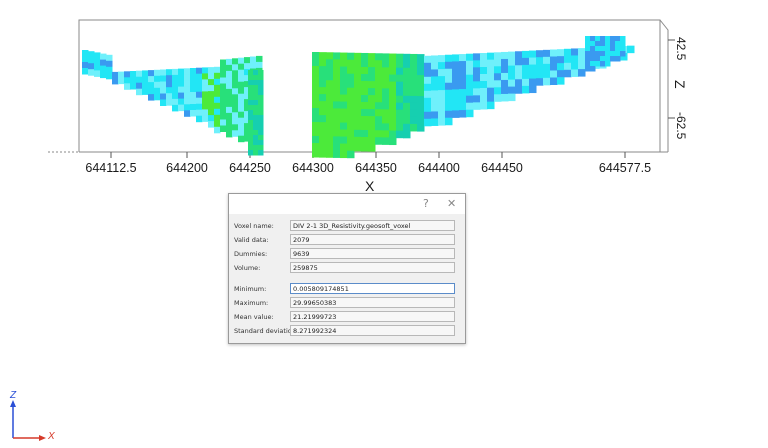  Describe the element at coordinates (372, 316) in the screenshot. I see `mean-value-field: 21.21999723` at that location.